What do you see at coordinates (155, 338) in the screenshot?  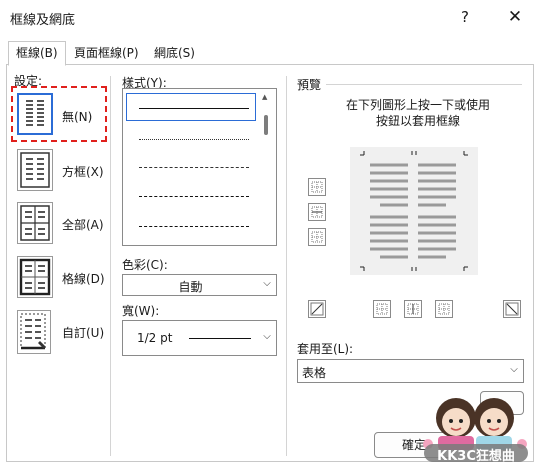 I see `width-value: 1/2 pt` at bounding box center [155, 338].